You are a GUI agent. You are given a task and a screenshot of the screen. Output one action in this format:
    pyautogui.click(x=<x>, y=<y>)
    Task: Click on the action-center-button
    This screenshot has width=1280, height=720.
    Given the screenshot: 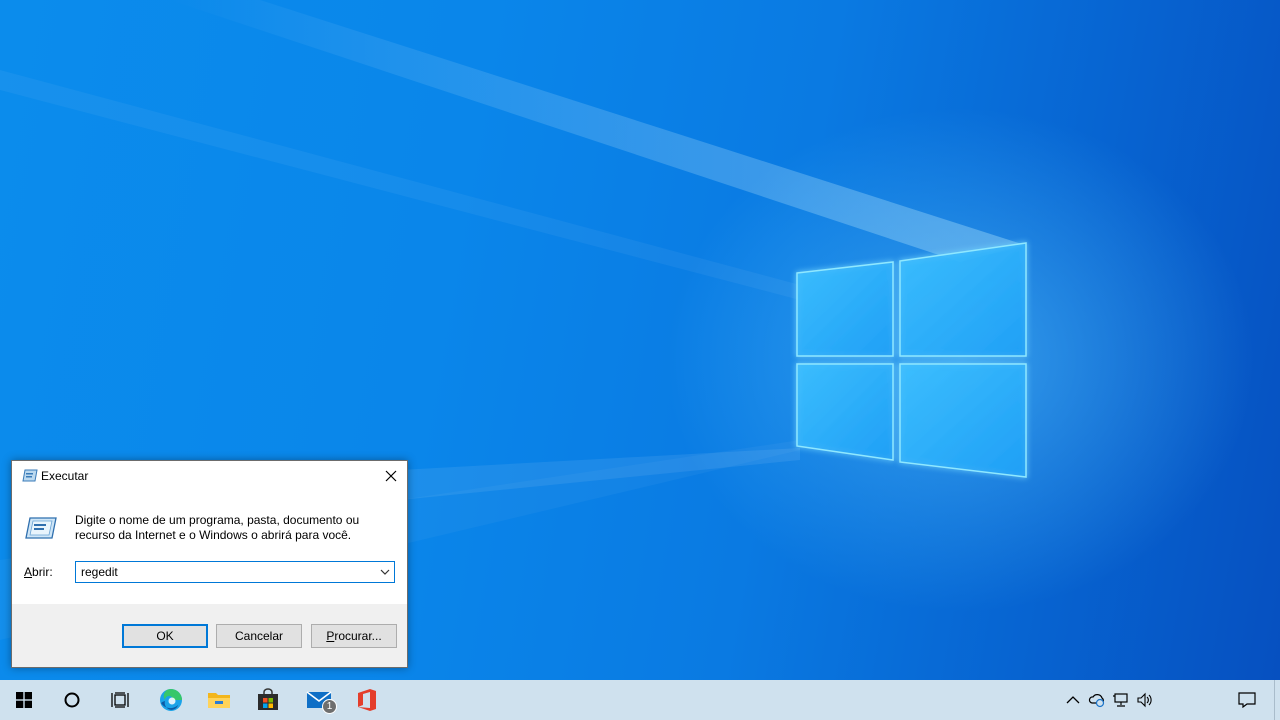 What is the action you would take?
    pyautogui.click(x=1247, y=700)
    